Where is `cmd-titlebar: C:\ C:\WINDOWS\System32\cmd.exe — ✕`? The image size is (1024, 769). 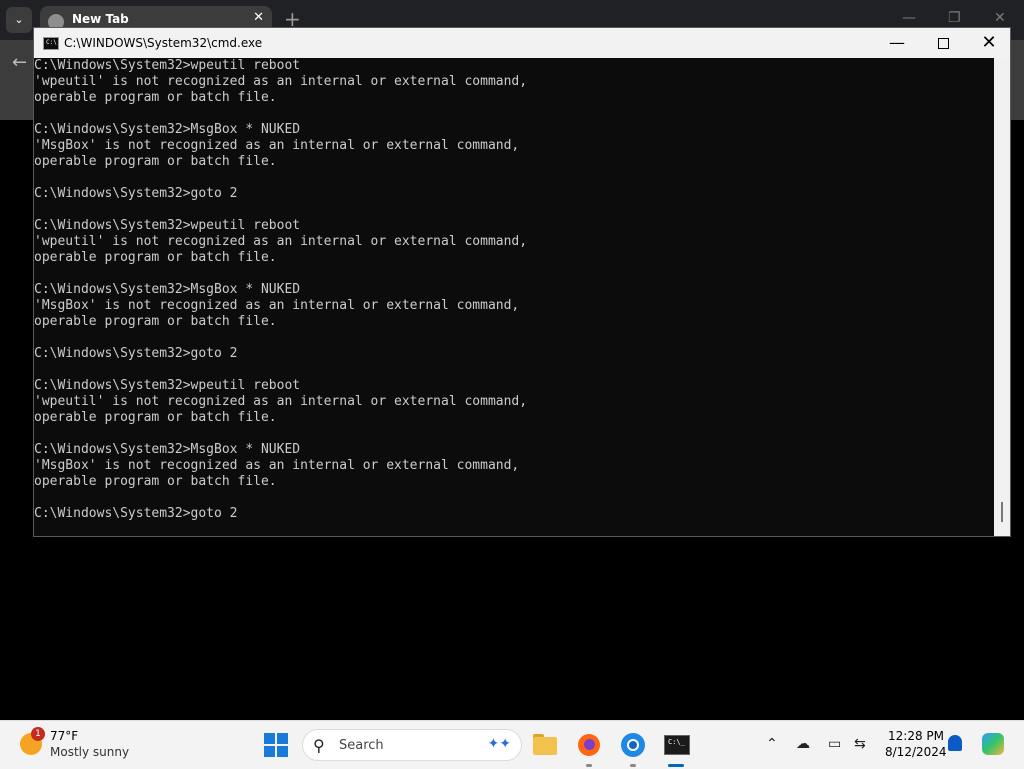 cmd-titlebar: C:\ C:\WINDOWS\System32\cmd.exe — ✕ is located at coordinates (522, 43).